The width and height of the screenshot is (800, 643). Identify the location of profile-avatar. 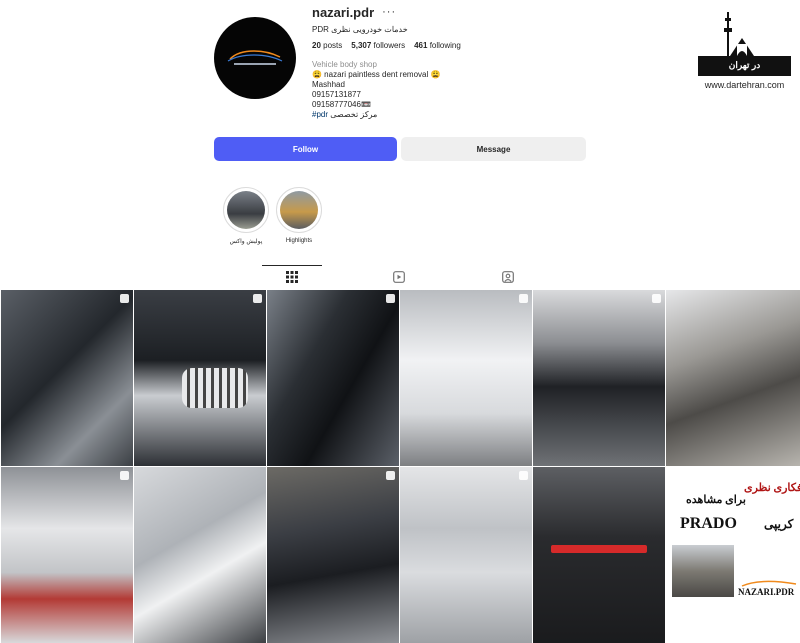
(255, 58).